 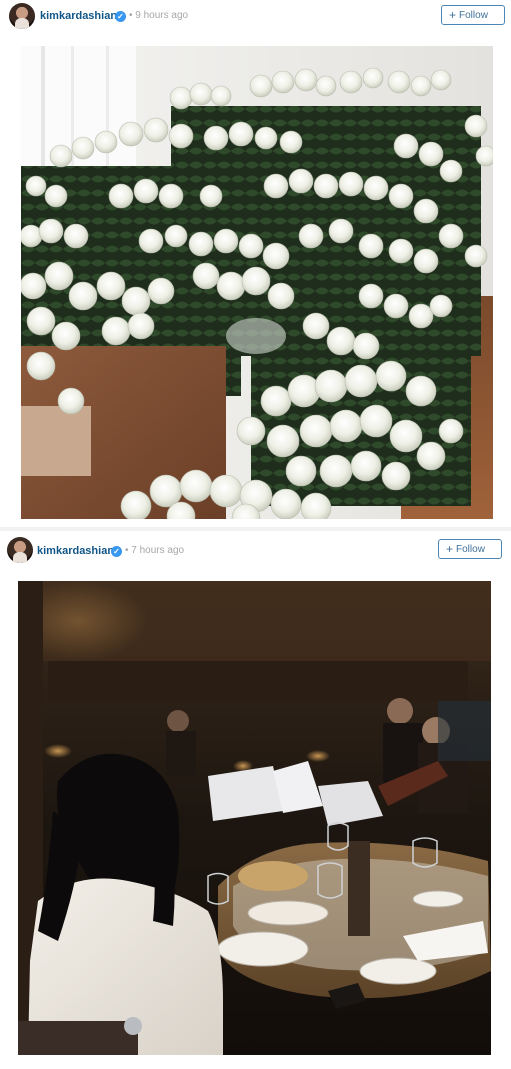 I want to click on post-header: kimkardashian ✓ • 7 hours ago + Follow, so click(x=255, y=548).